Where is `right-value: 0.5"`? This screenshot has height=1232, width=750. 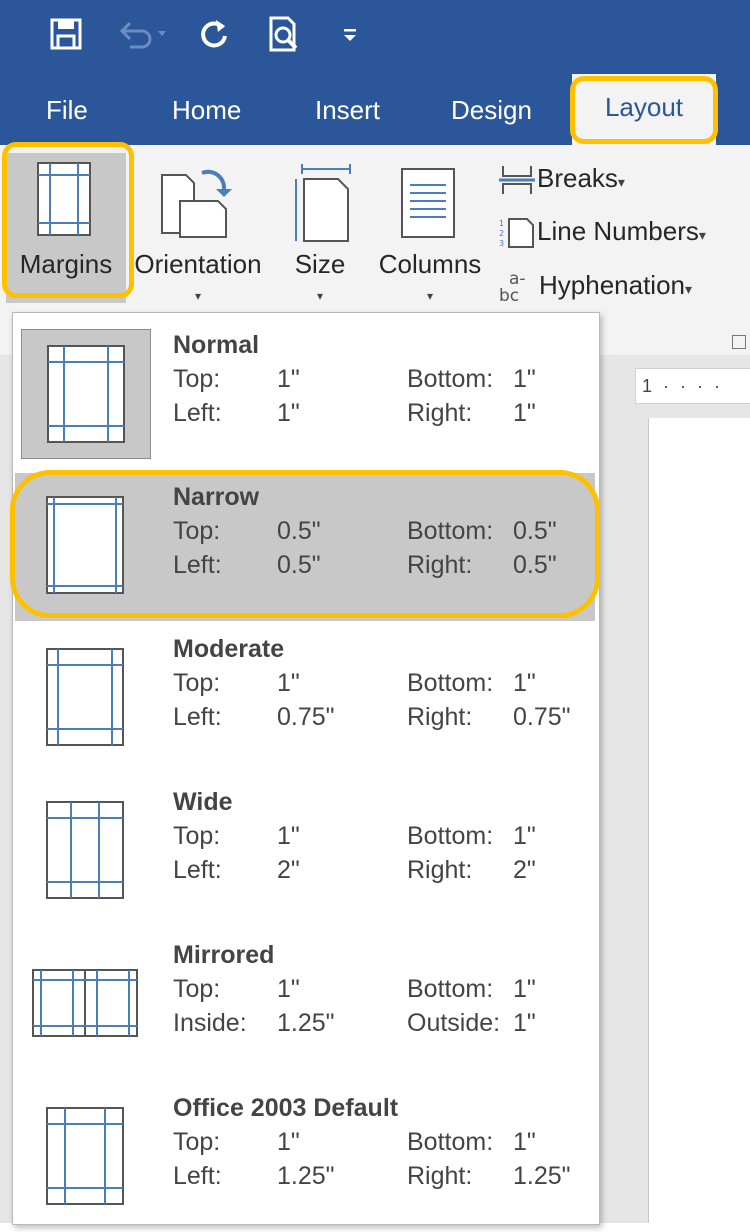
right-value: 0.5" is located at coordinates (535, 565).